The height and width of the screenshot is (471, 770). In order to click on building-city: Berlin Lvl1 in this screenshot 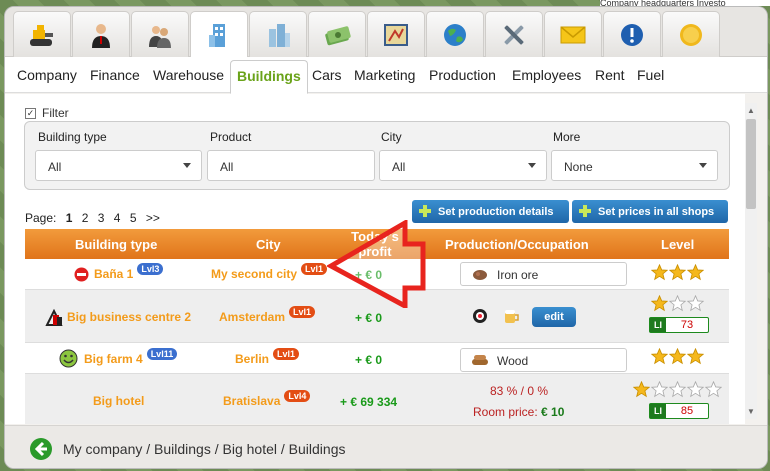, I will do `click(267, 357)`.